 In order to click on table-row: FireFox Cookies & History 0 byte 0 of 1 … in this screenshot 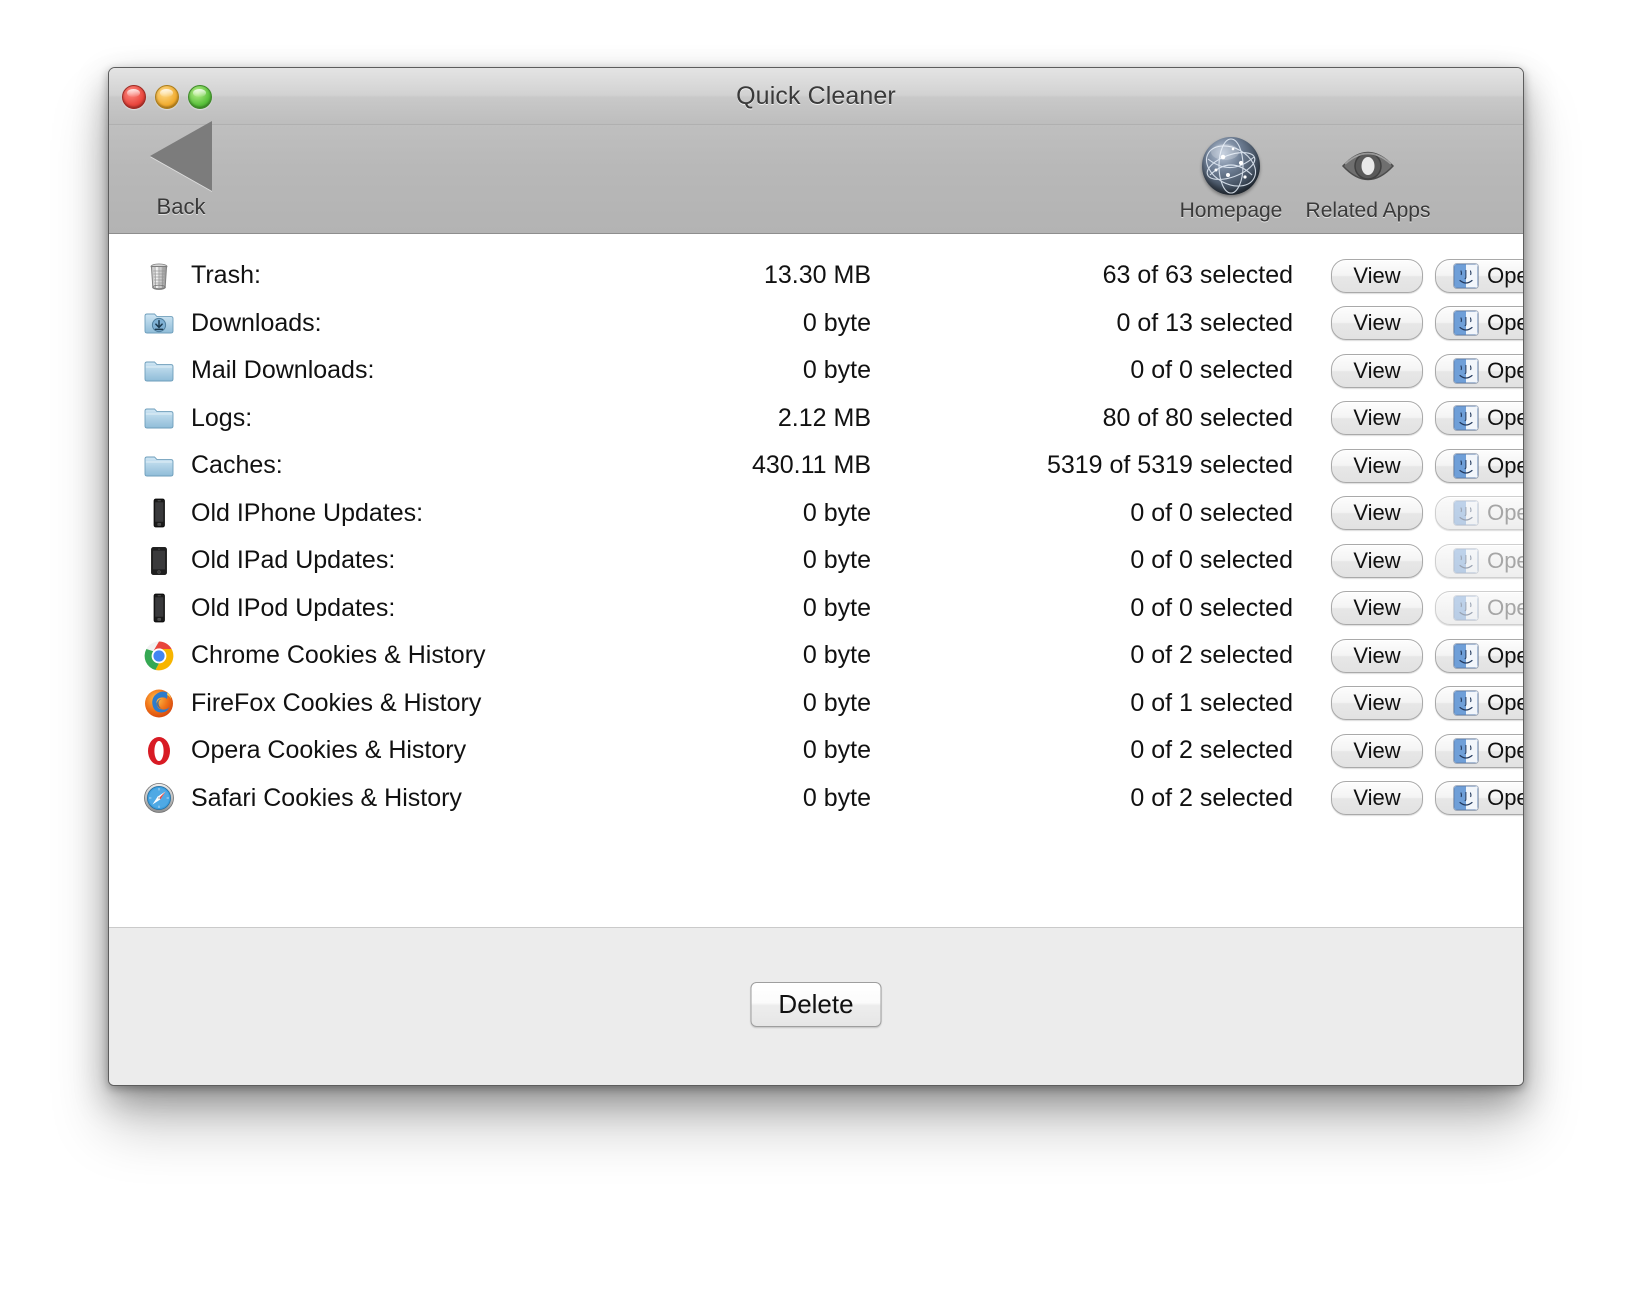, I will do `click(816, 704)`.